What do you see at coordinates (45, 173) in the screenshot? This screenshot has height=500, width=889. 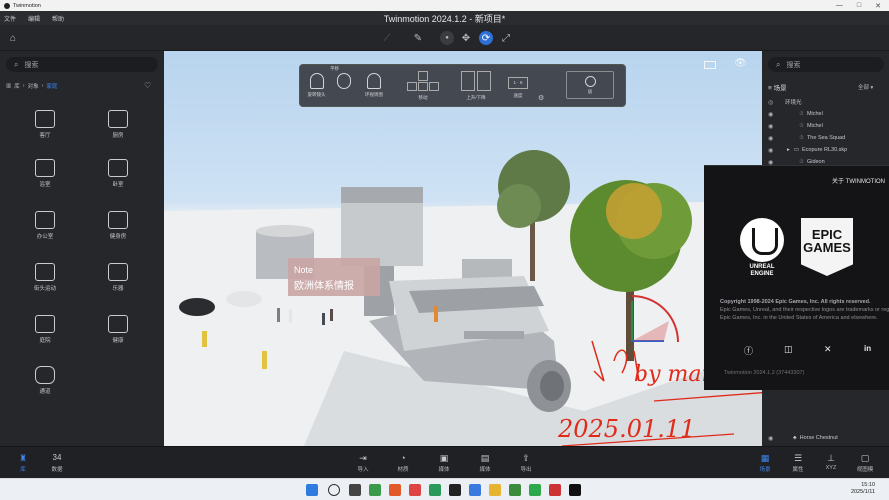 I see `category-bathroom: 浴室` at bounding box center [45, 173].